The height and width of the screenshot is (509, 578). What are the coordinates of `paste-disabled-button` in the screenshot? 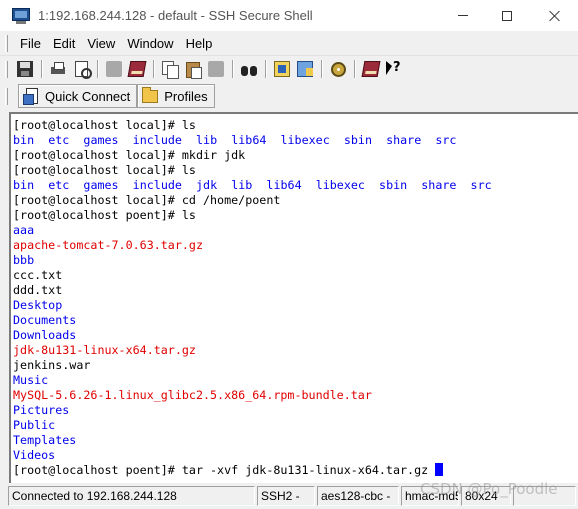 It's located at (216, 69).